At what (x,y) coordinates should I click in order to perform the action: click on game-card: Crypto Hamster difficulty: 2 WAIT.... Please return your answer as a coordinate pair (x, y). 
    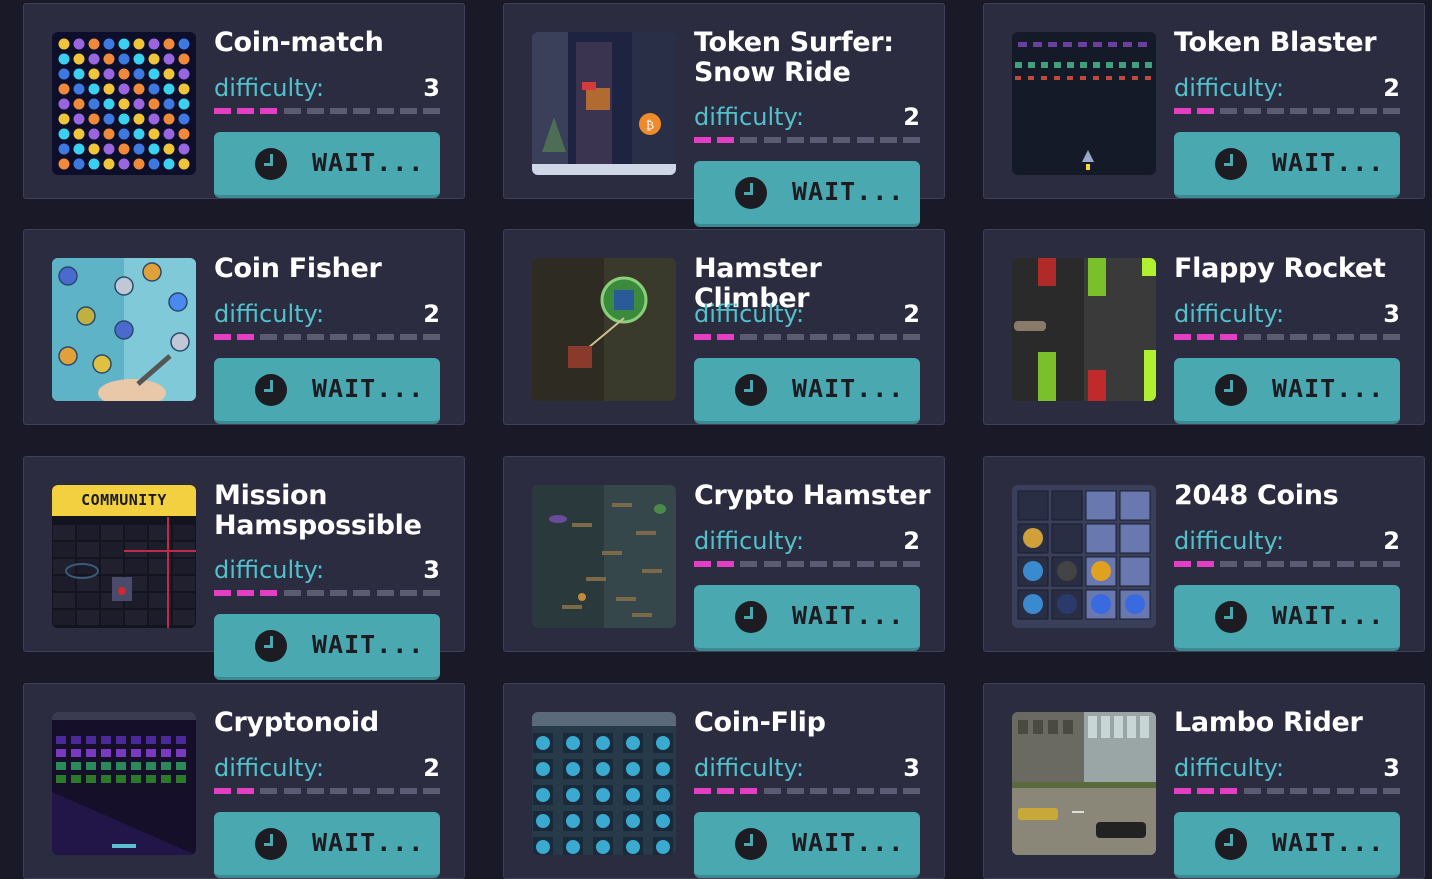
    Looking at the image, I should click on (724, 554).